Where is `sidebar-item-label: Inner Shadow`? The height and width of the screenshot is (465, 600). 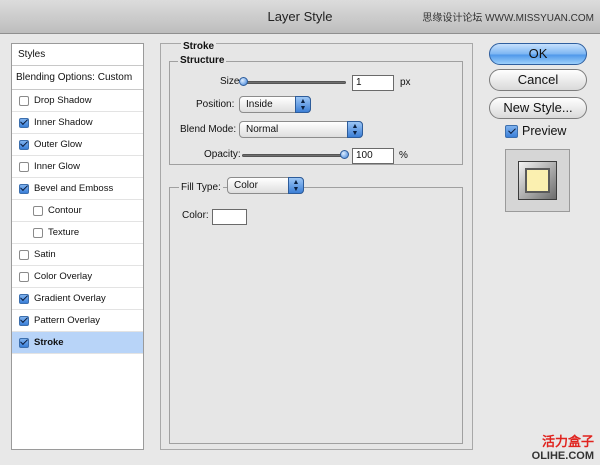 sidebar-item-label: Inner Shadow is located at coordinates (63, 122).